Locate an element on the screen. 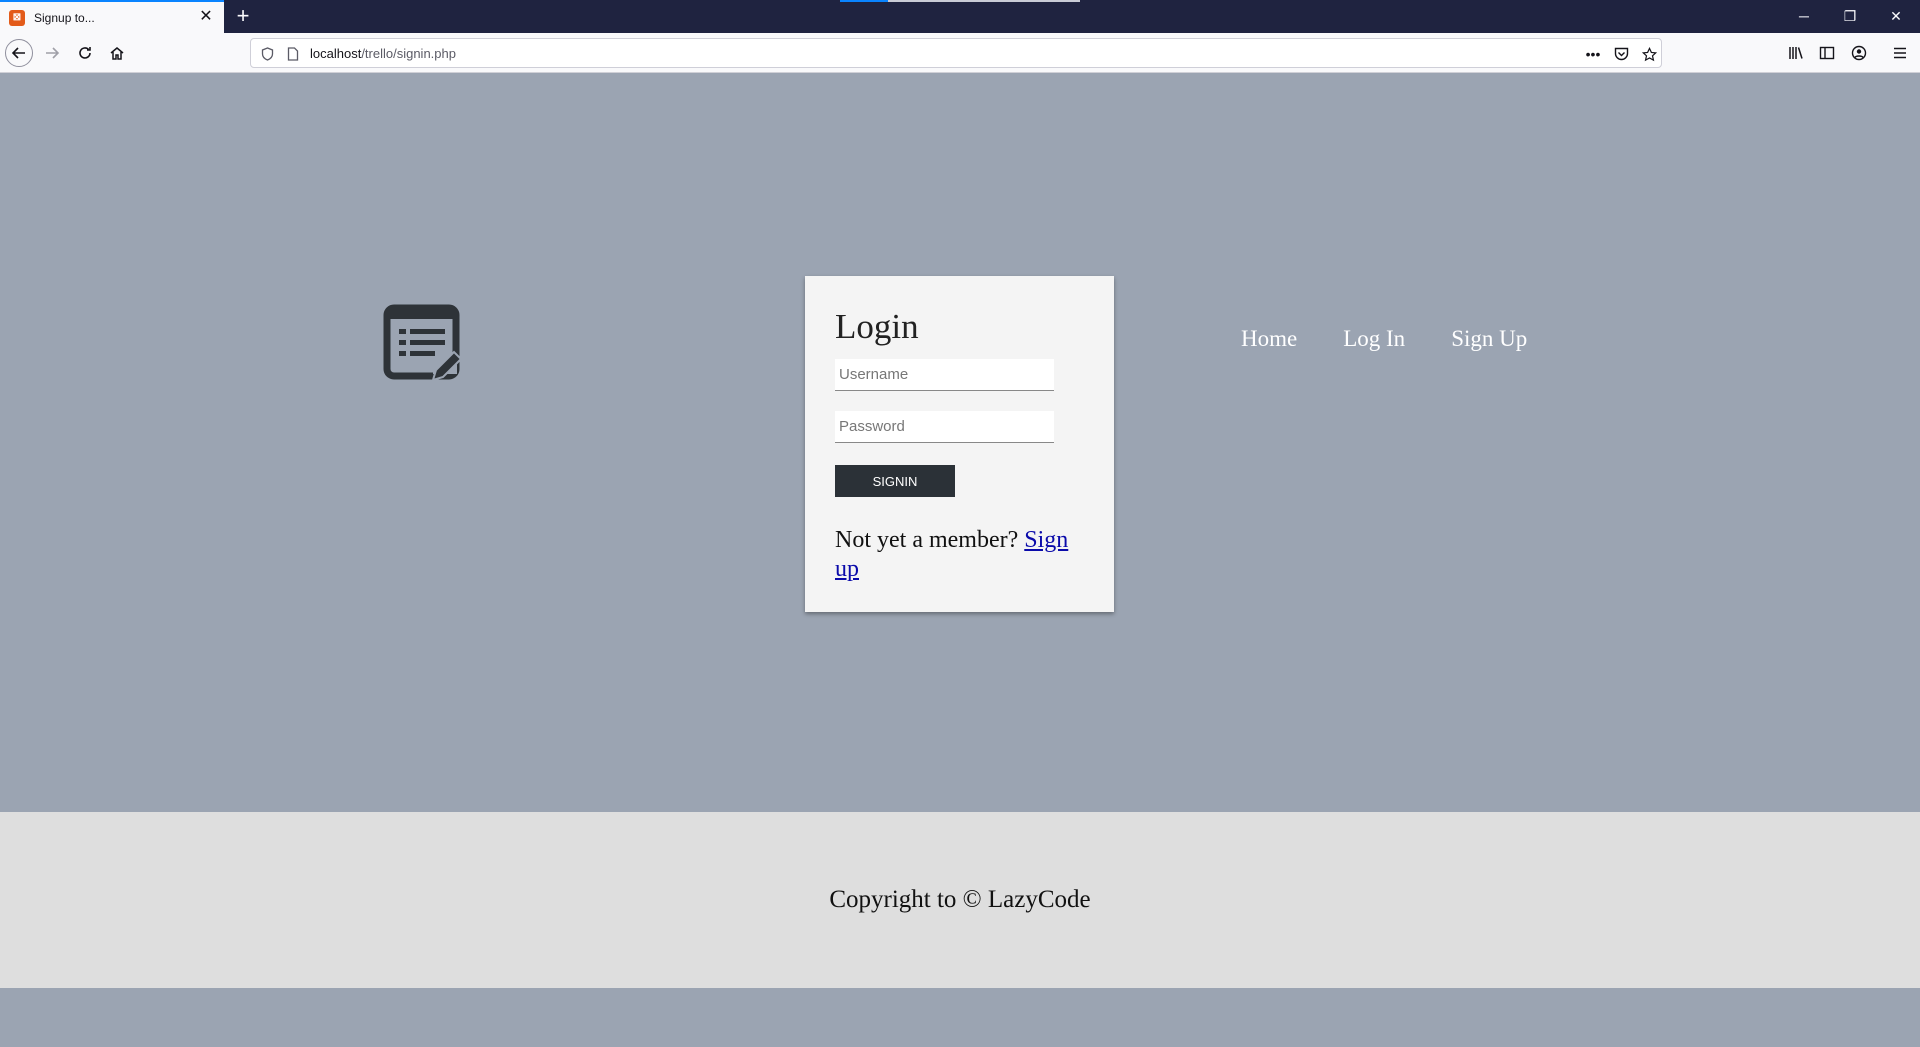 Image resolution: width=1920 pixels, height=1047 pixels. forward-button is located at coordinates (52, 53).